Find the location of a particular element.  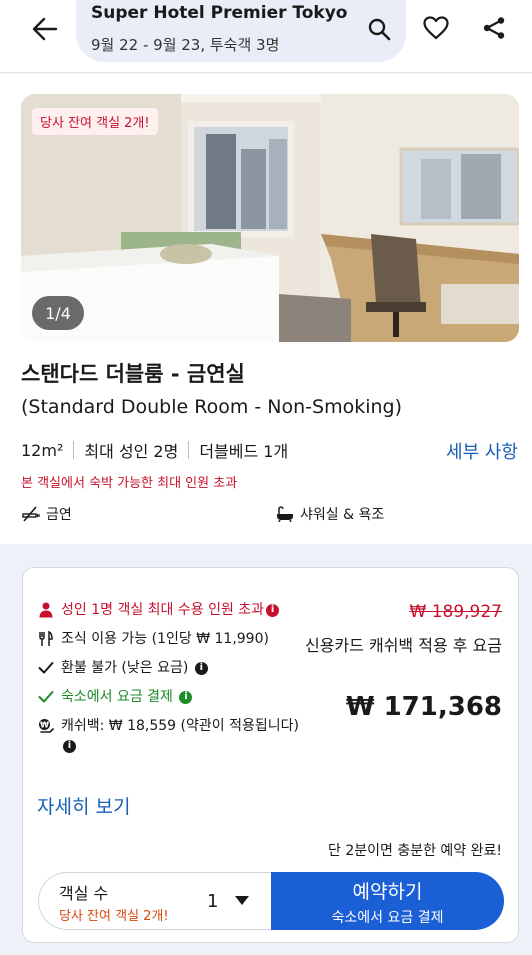

rate-feature-text: 숙소에서 요금 결제 i is located at coordinates (127, 697).